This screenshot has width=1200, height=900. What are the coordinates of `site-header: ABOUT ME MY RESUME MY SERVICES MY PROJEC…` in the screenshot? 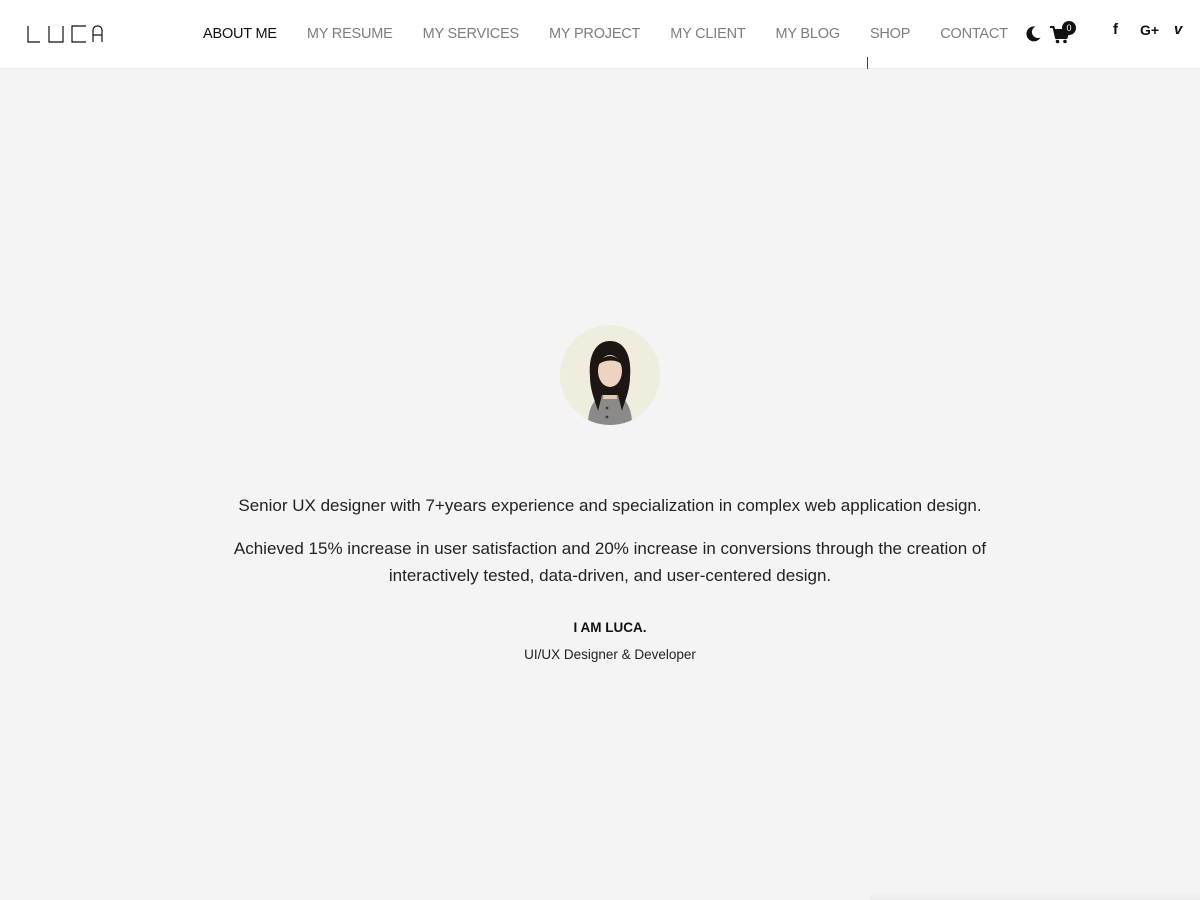 It's located at (600, 34).